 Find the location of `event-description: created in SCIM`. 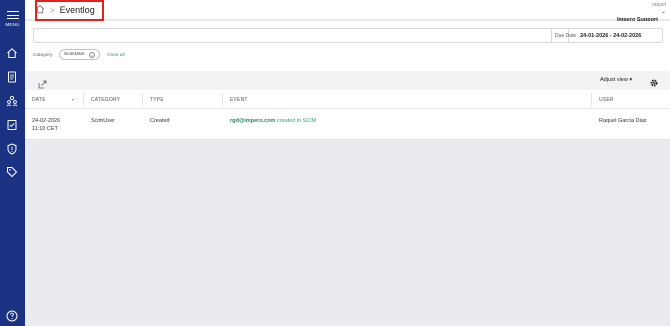

event-description: created in SCIM is located at coordinates (296, 121).